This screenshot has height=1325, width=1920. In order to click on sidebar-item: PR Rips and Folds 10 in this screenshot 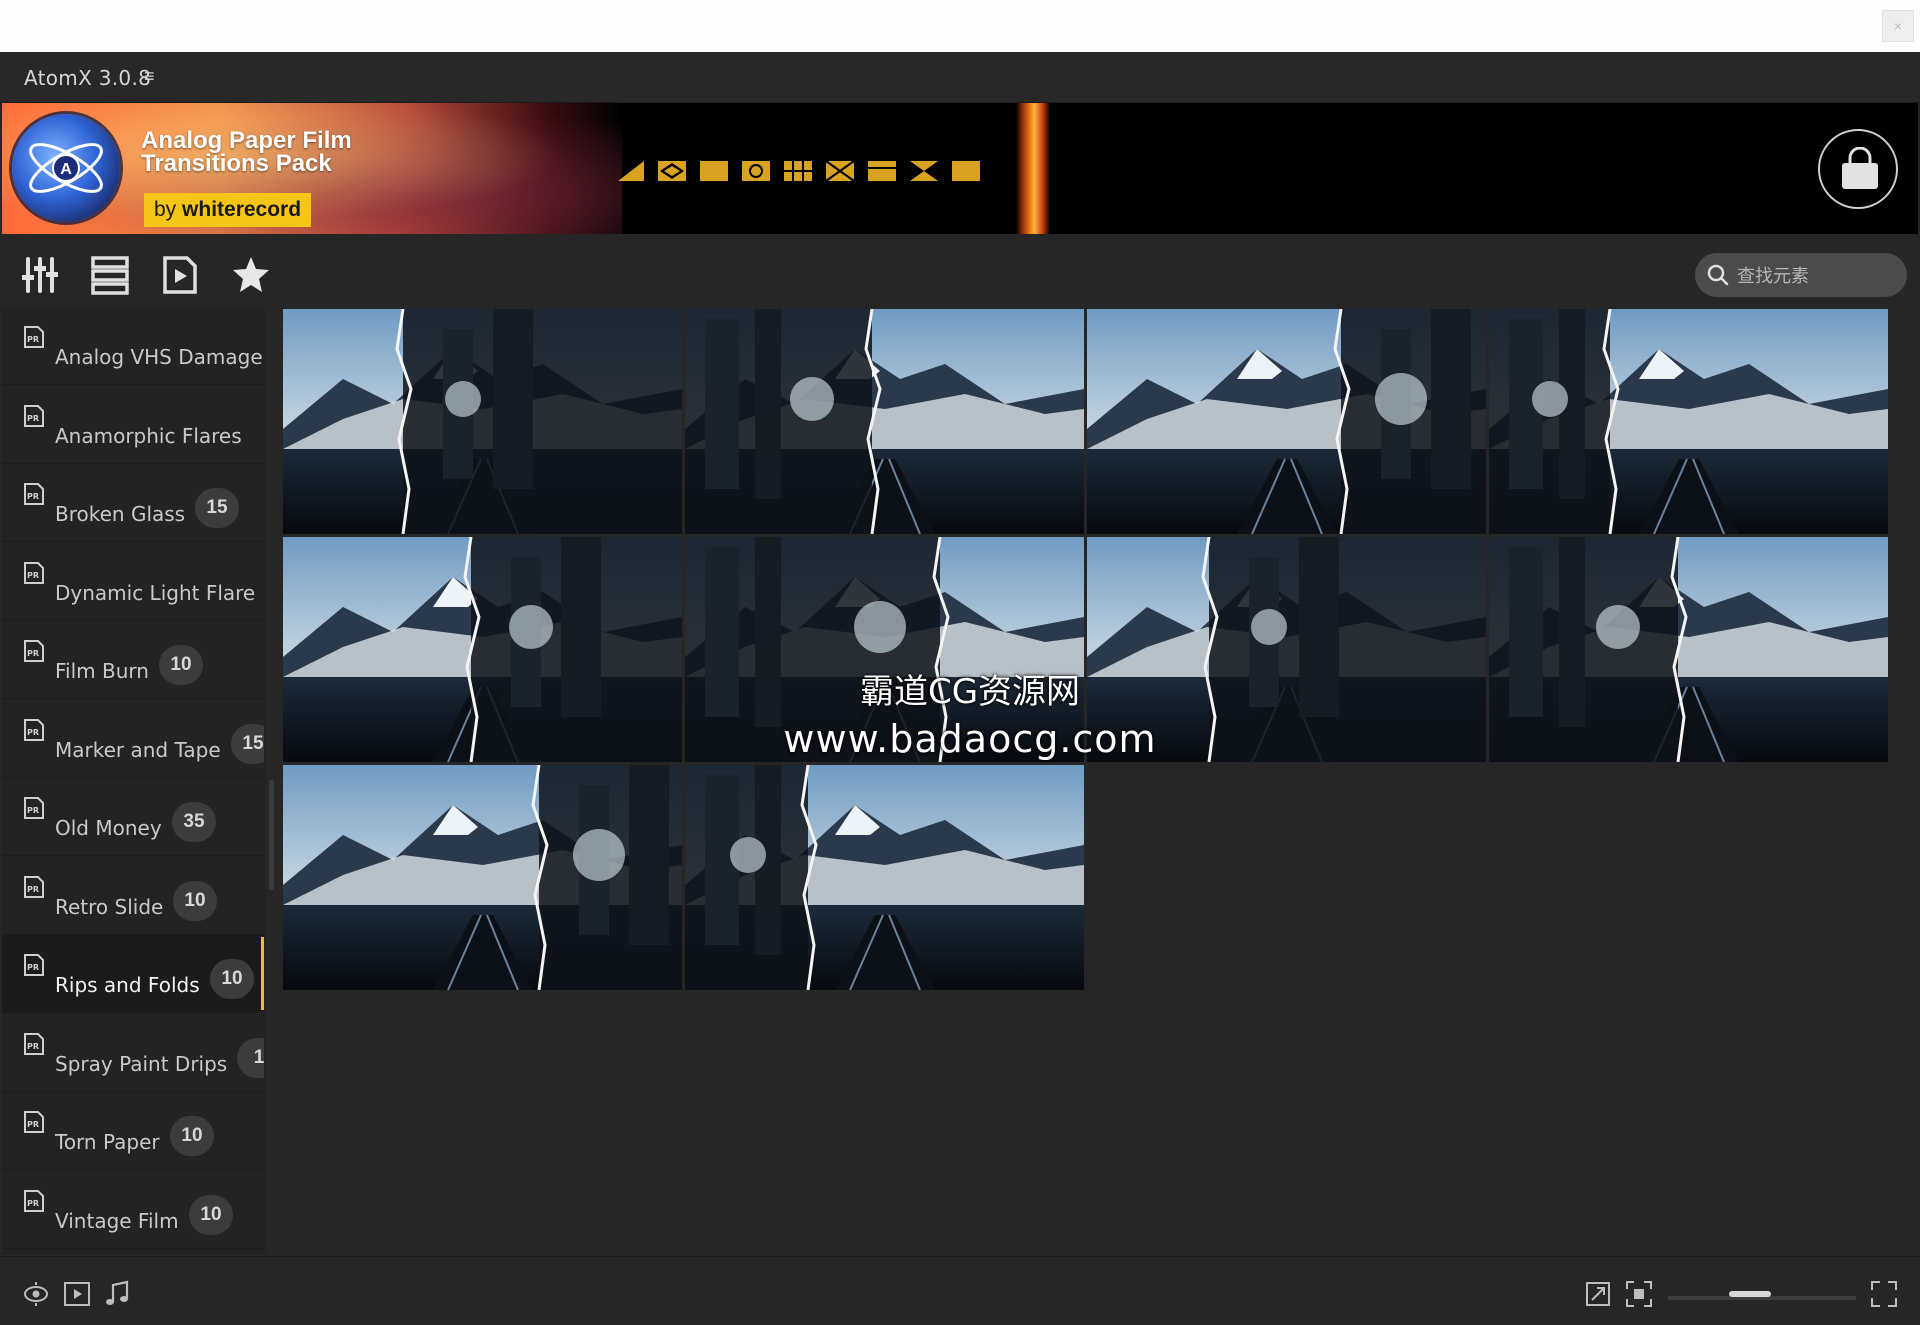, I will do `click(133, 974)`.